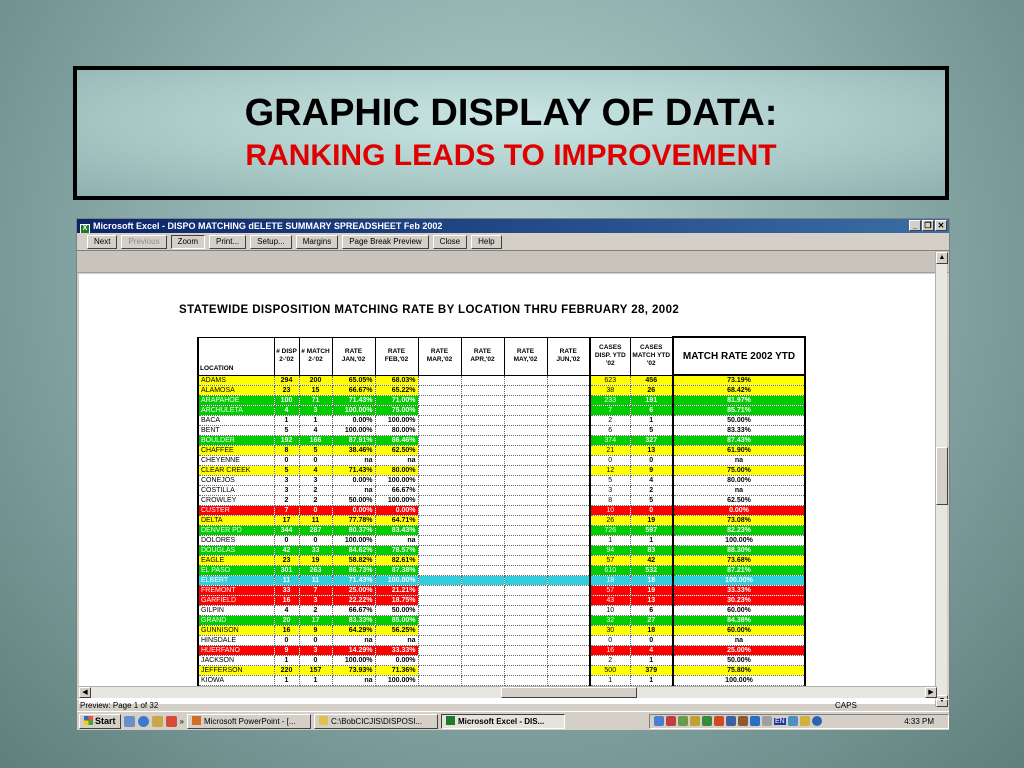  I want to click on rate-jan-cell: 73.93%, so click(353, 670).